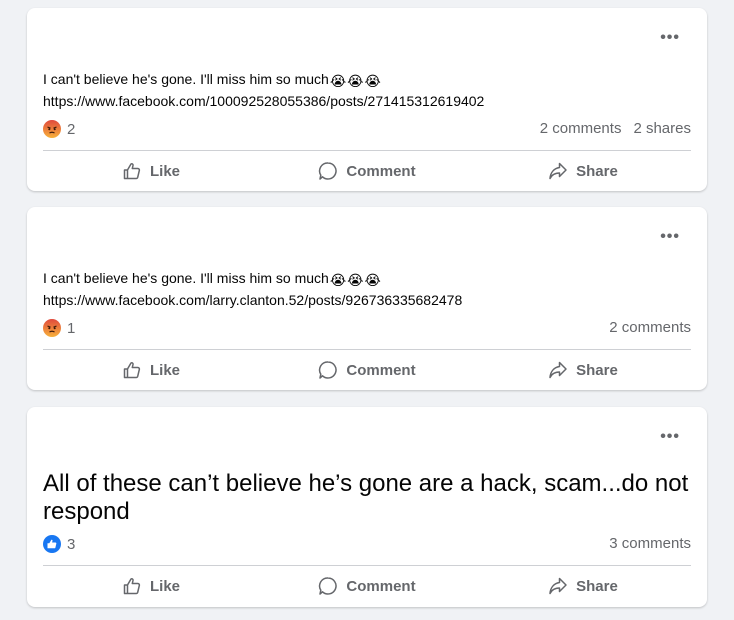 The height and width of the screenshot is (620, 734). I want to click on reaction-summary: 2, so click(59, 129).